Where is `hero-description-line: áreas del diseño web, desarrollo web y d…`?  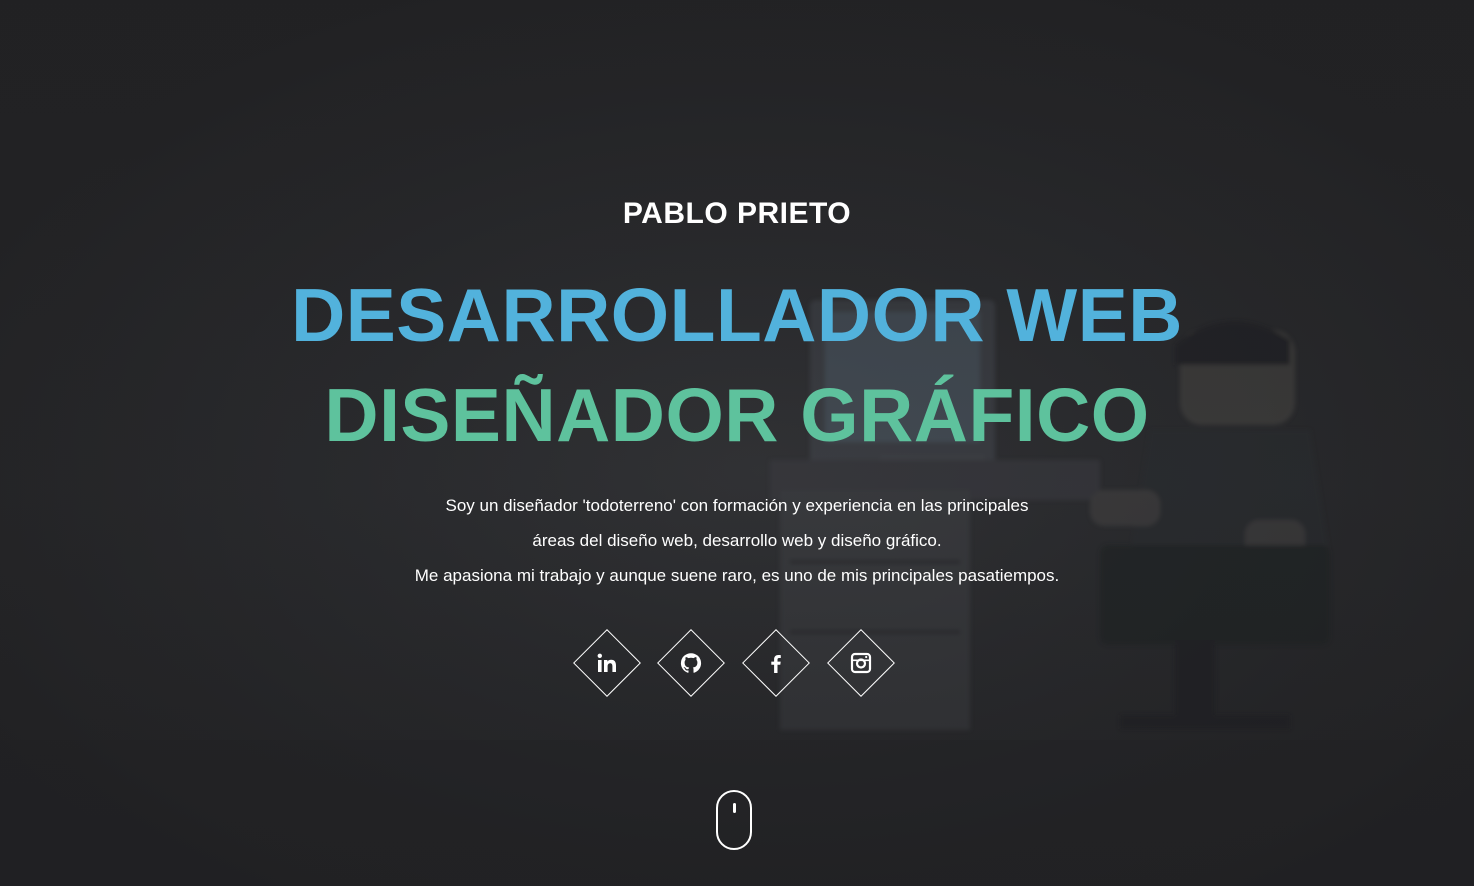
hero-description-line: áreas del diseño web, desarrollo web y d… is located at coordinates (737, 540).